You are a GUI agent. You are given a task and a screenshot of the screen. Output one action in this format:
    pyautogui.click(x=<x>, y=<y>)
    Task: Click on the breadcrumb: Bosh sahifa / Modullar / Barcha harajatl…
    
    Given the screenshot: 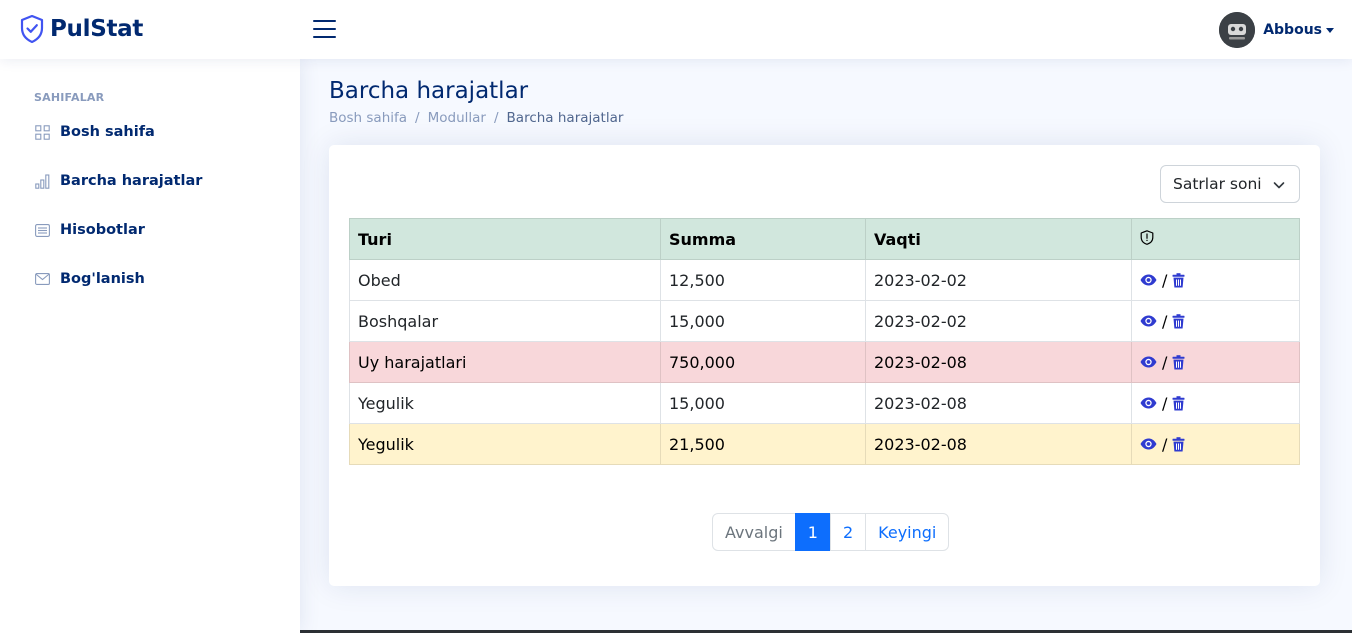 What is the action you would take?
    pyautogui.click(x=476, y=118)
    